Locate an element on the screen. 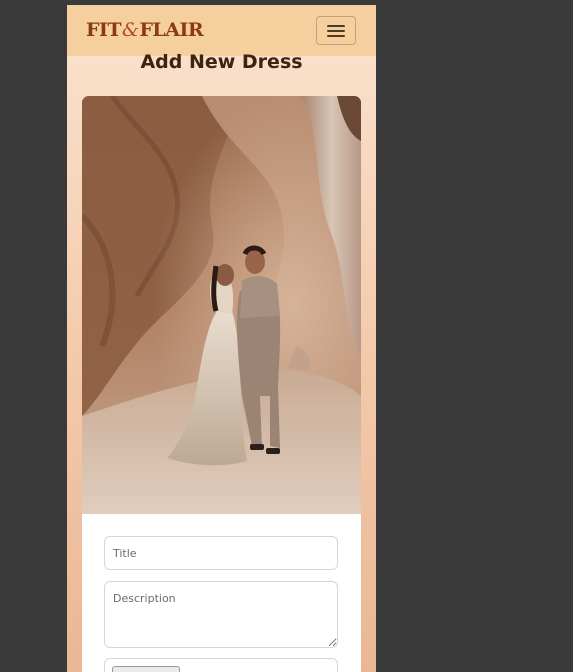 The width and height of the screenshot is (573, 672). choose-file-button is located at coordinates (146, 669).